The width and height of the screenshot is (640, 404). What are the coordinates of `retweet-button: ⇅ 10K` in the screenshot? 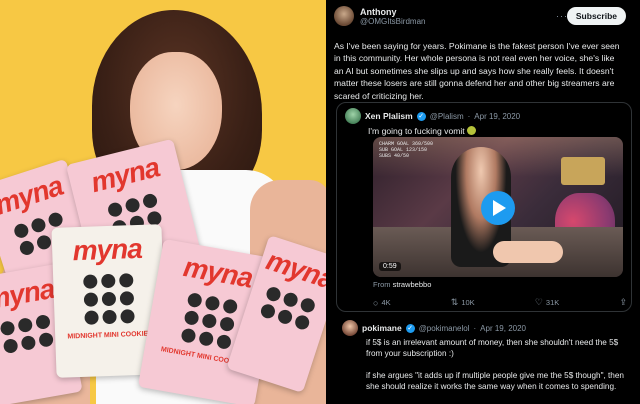 It's located at (463, 302).